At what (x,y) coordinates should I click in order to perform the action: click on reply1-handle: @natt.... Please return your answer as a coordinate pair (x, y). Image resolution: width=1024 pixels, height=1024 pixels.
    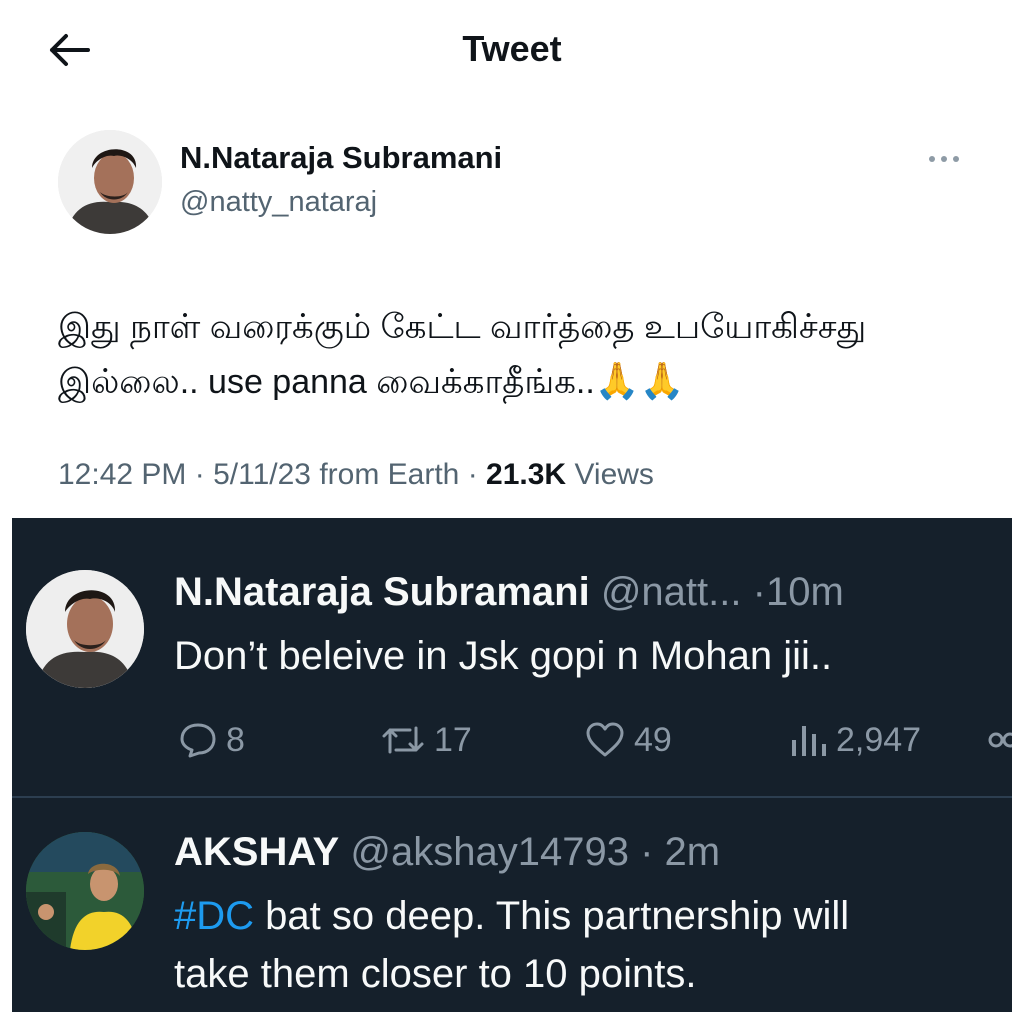
    Looking at the image, I should click on (671, 592).